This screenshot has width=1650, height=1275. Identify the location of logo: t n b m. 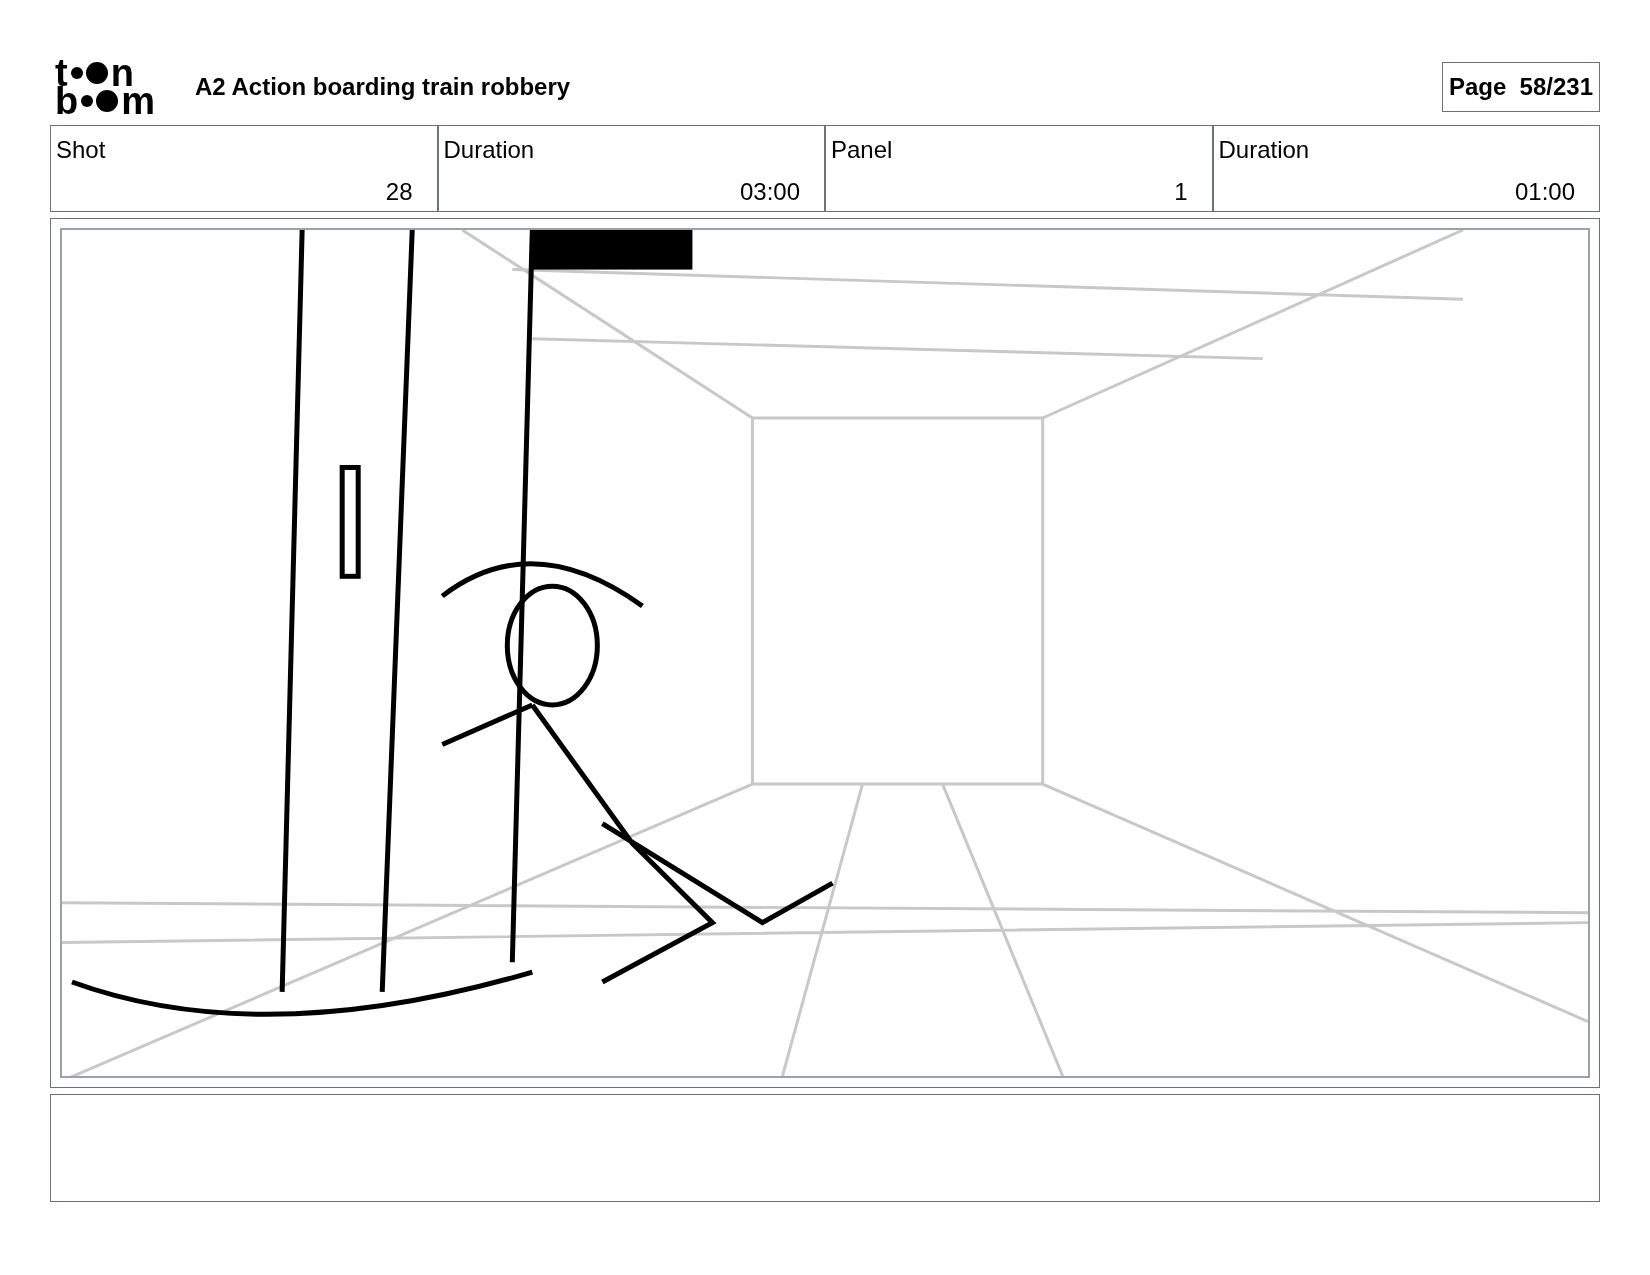
(105, 87).